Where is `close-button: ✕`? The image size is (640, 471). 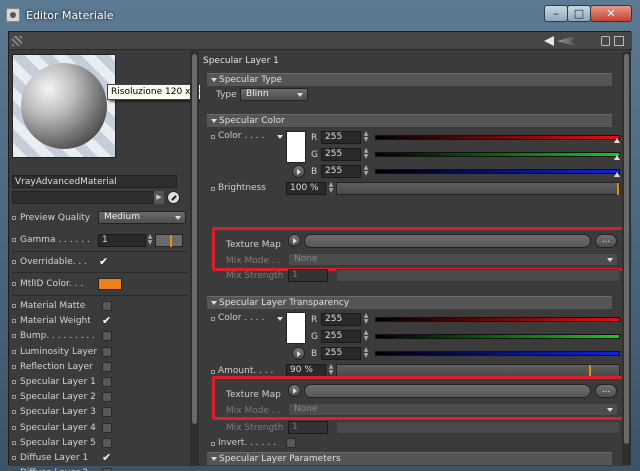 close-button: ✕ is located at coordinates (611, 13).